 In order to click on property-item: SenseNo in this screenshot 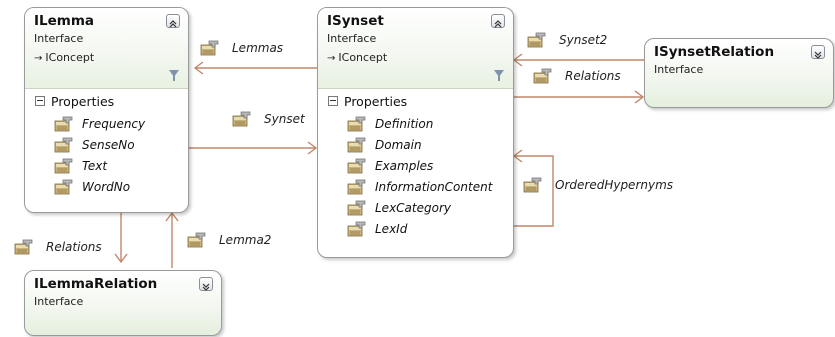, I will do `click(106, 144)`.